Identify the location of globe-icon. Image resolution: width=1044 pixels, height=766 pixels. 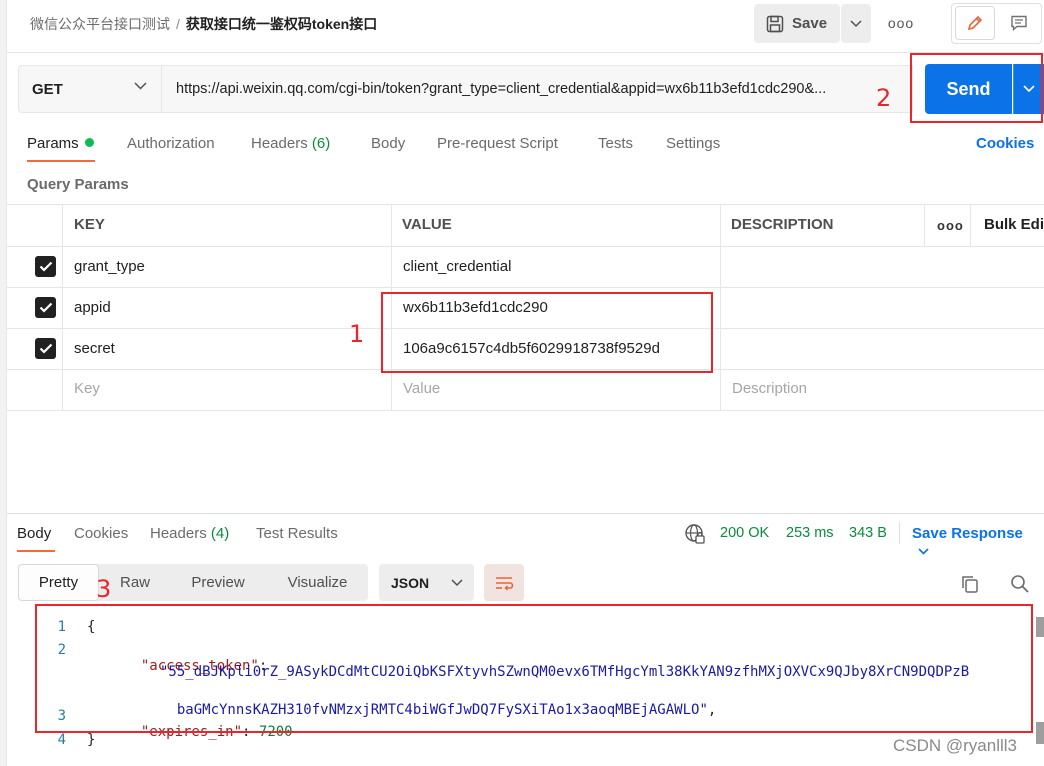
(695, 534).